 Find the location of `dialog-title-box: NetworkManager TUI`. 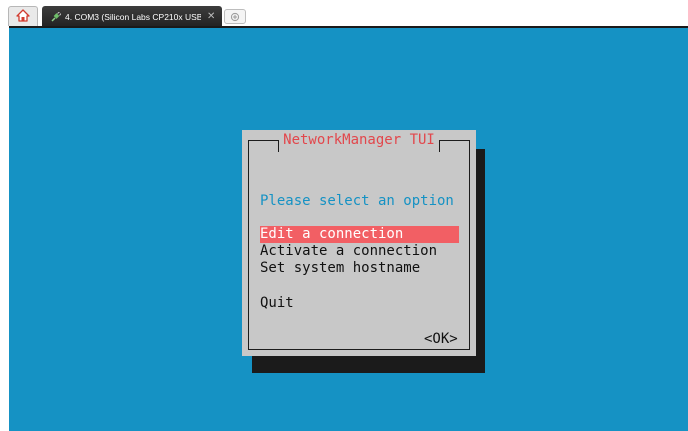

dialog-title-box: NetworkManager TUI is located at coordinates (359, 142).